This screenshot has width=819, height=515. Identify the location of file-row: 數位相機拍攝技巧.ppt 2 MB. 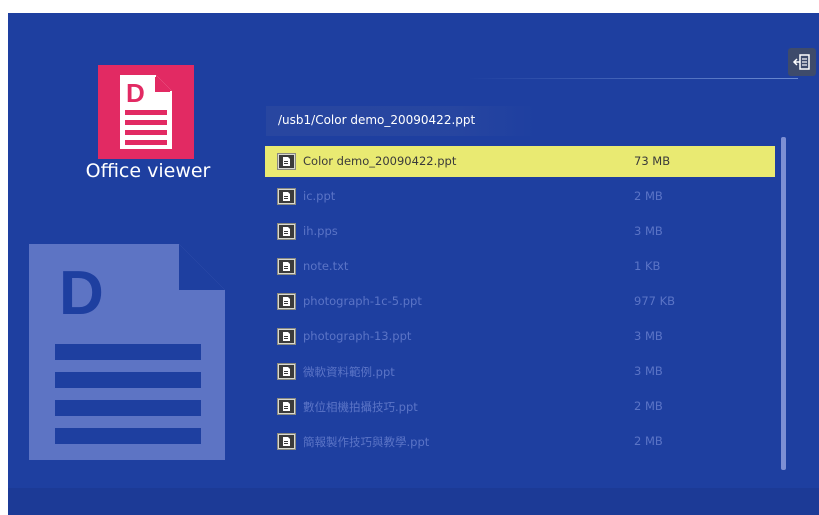
(520, 406).